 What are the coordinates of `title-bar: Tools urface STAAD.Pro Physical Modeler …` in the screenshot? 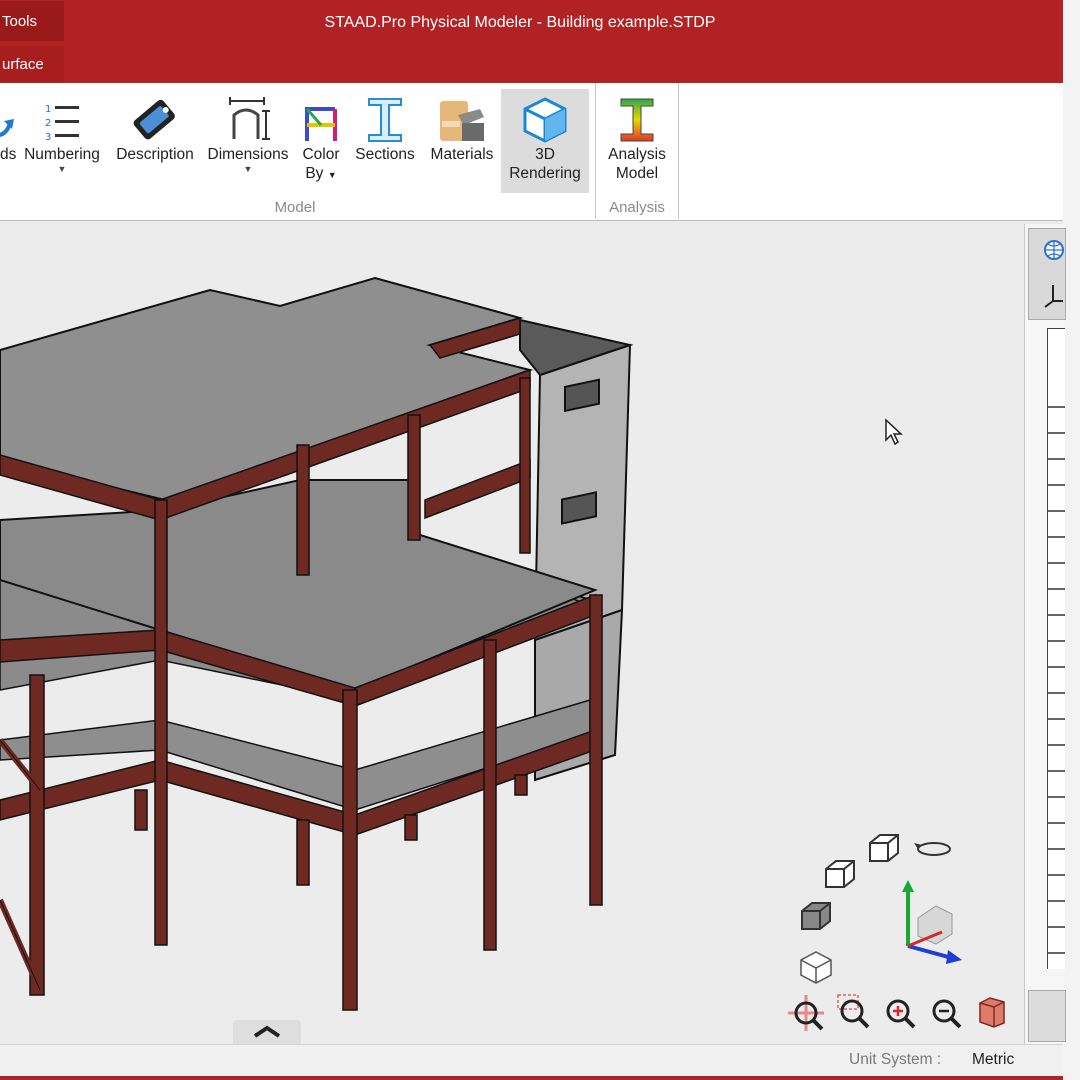 It's located at (531, 41).